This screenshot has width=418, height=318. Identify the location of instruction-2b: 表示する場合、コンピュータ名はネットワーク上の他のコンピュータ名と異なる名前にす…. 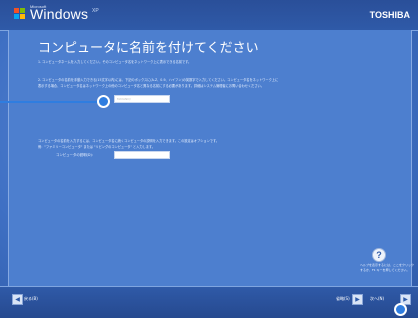
(151, 86).